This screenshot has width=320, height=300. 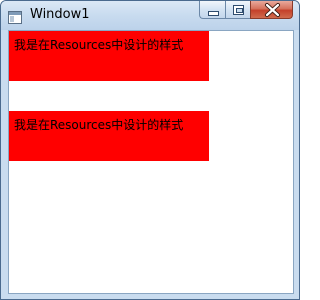 I want to click on close-button, so click(x=271, y=10).